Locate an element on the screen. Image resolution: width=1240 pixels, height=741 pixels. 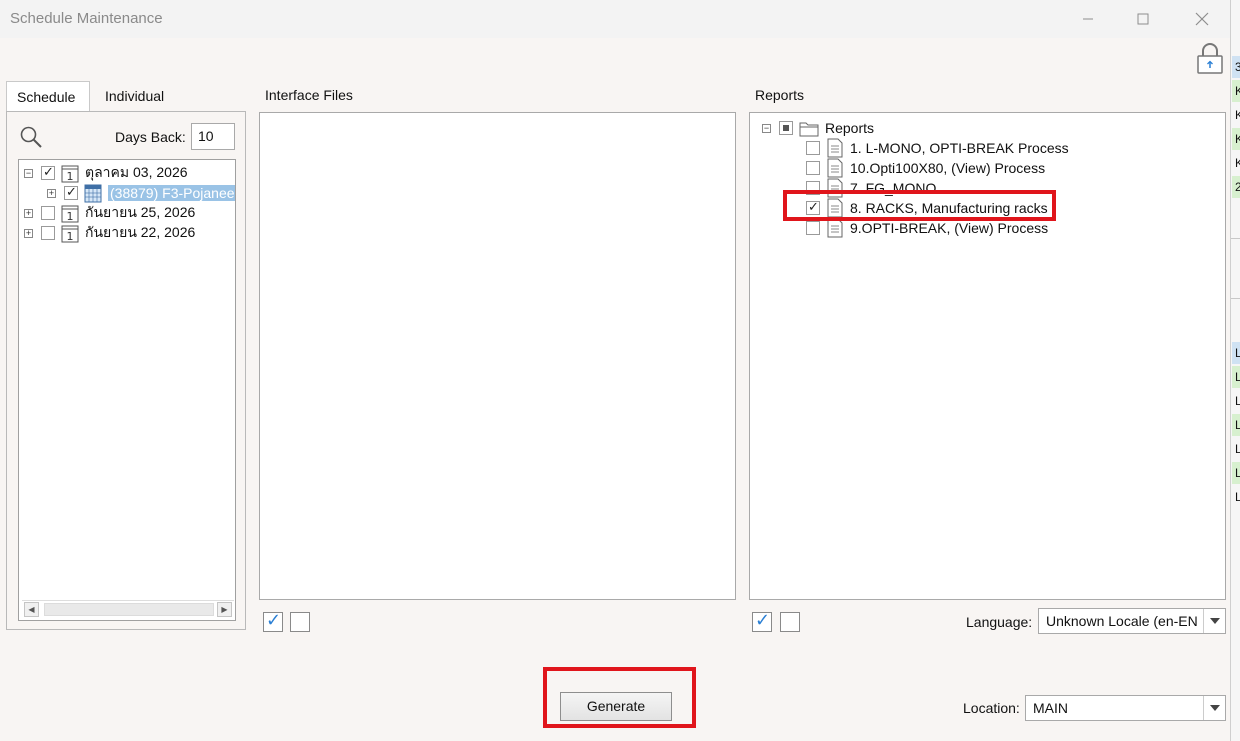
days-back-input: 10 is located at coordinates (213, 136).